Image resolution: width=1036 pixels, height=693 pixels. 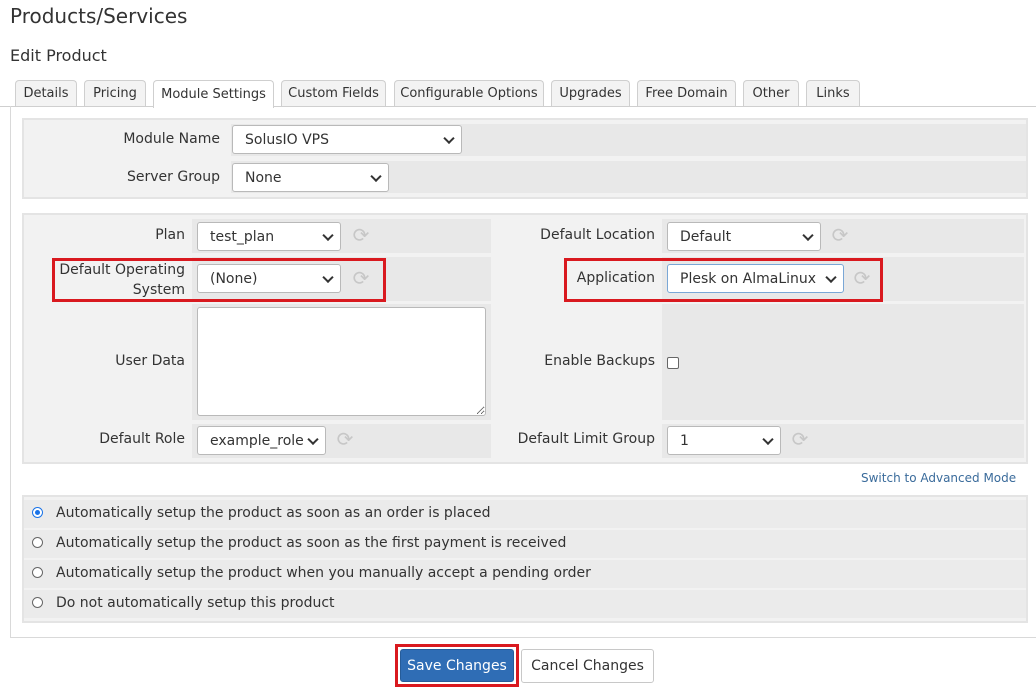 I want to click on tab-links: Links, so click(x=833, y=93).